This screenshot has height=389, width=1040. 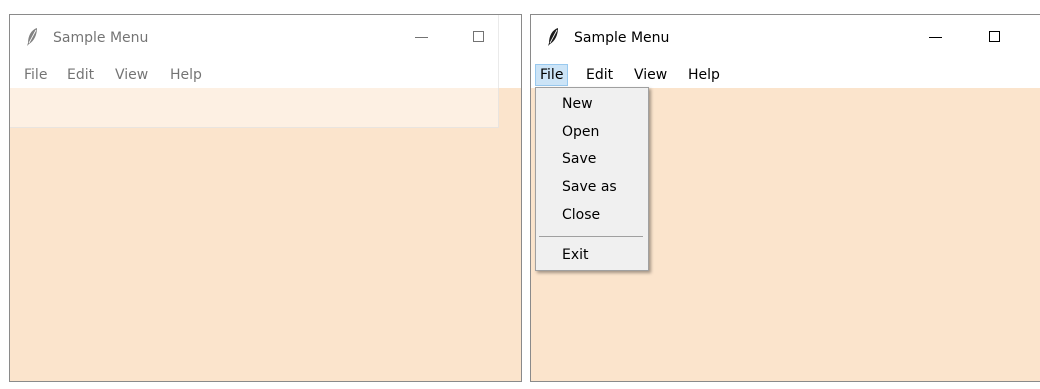 I want to click on menu-file: File, so click(x=35, y=75).